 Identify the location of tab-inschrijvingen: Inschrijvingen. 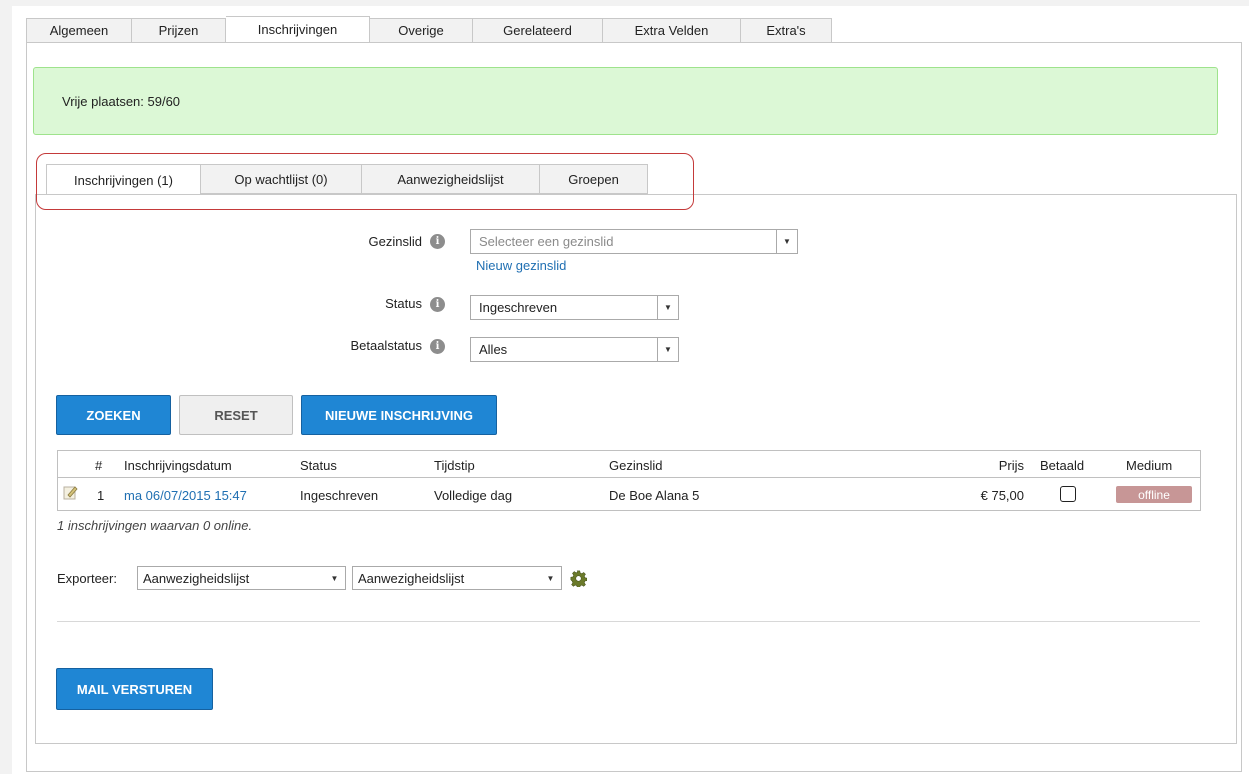
(298, 29).